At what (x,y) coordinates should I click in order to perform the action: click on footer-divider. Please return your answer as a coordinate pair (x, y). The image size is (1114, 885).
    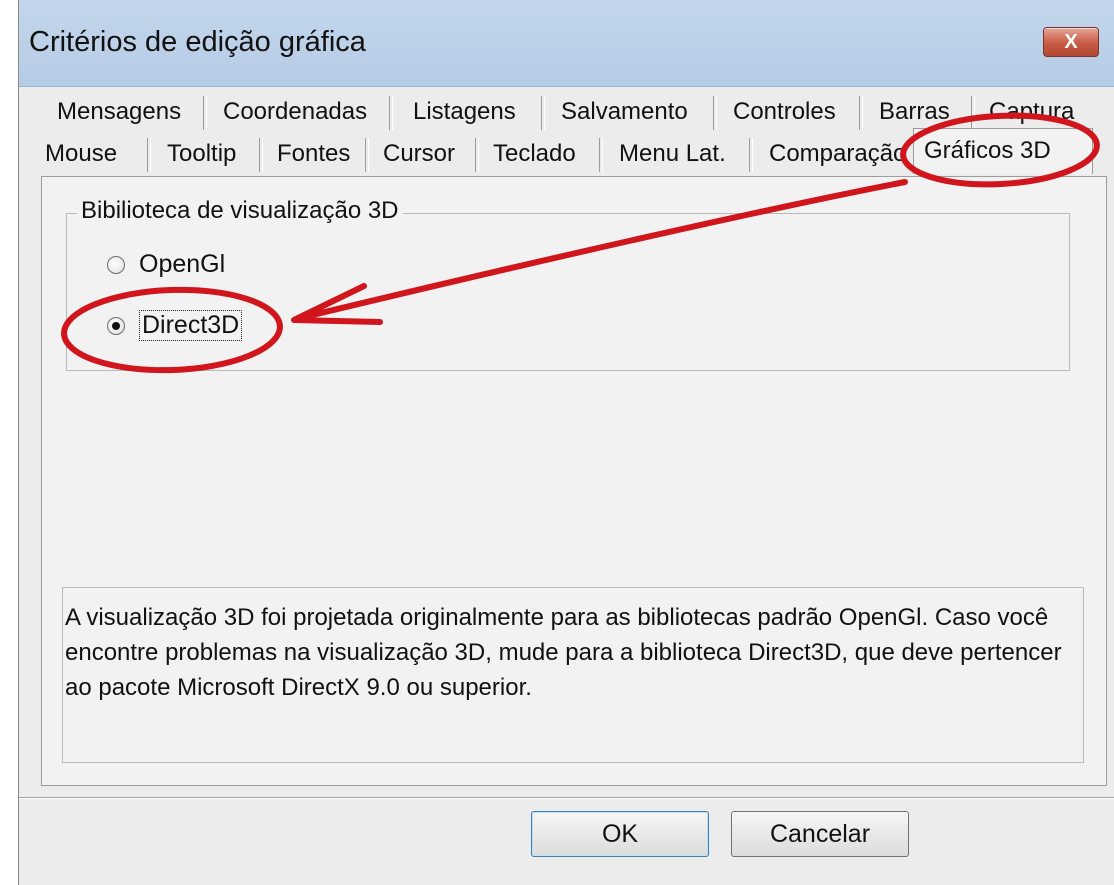
    Looking at the image, I should click on (566, 798).